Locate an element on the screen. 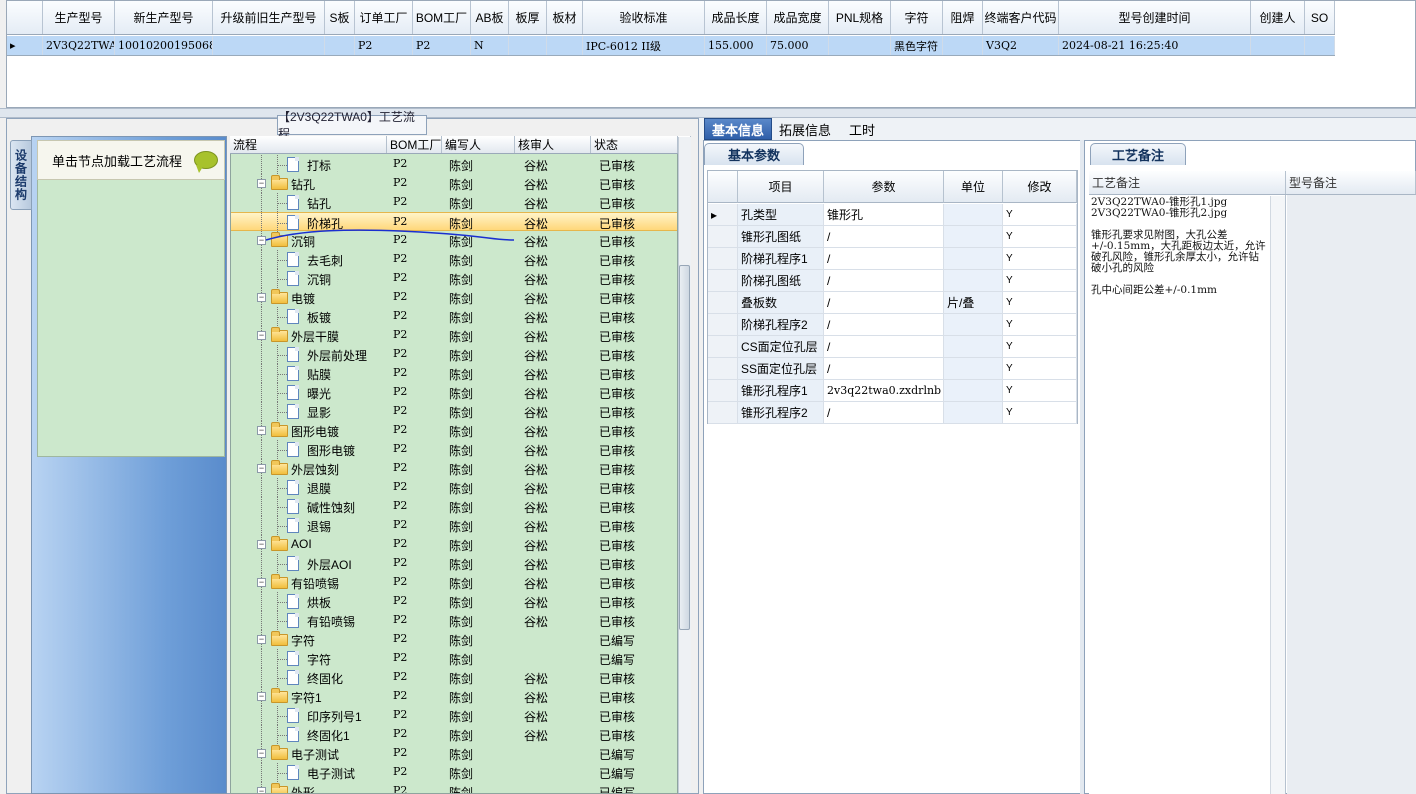  tree-node-label: 烘板 is located at coordinates (319, 602).